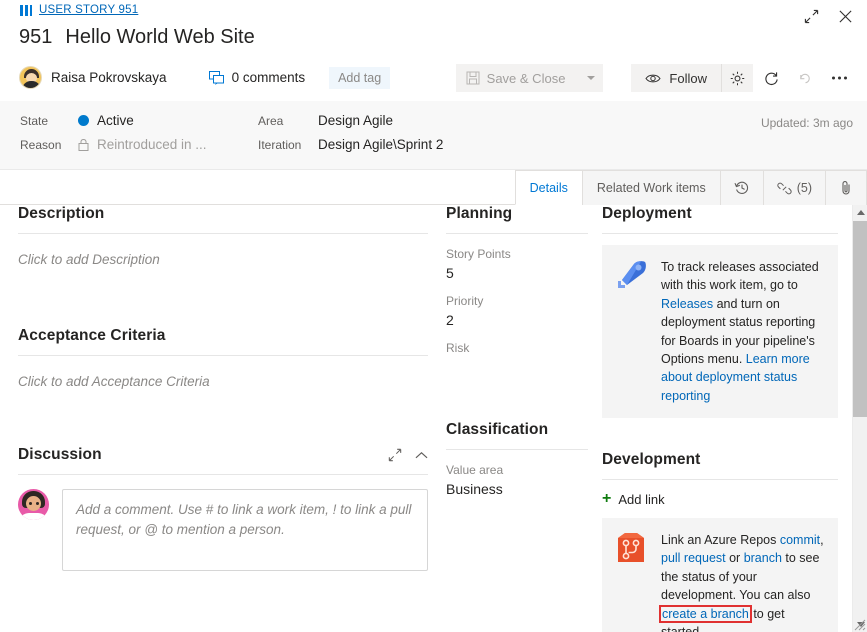 Image resolution: width=867 pixels, height=632 pixels. What do you see at coordinates (805, 78) in the screenshot?
I see `undo-button` at bounding box center [805, 78].